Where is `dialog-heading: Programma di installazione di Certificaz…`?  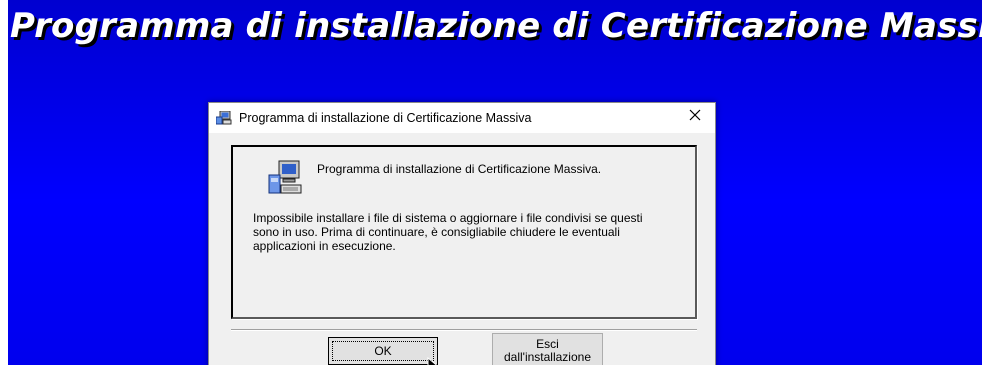
dialog-heading: Programma di installazione di Certificaz… is located at coordinates (459, 169).